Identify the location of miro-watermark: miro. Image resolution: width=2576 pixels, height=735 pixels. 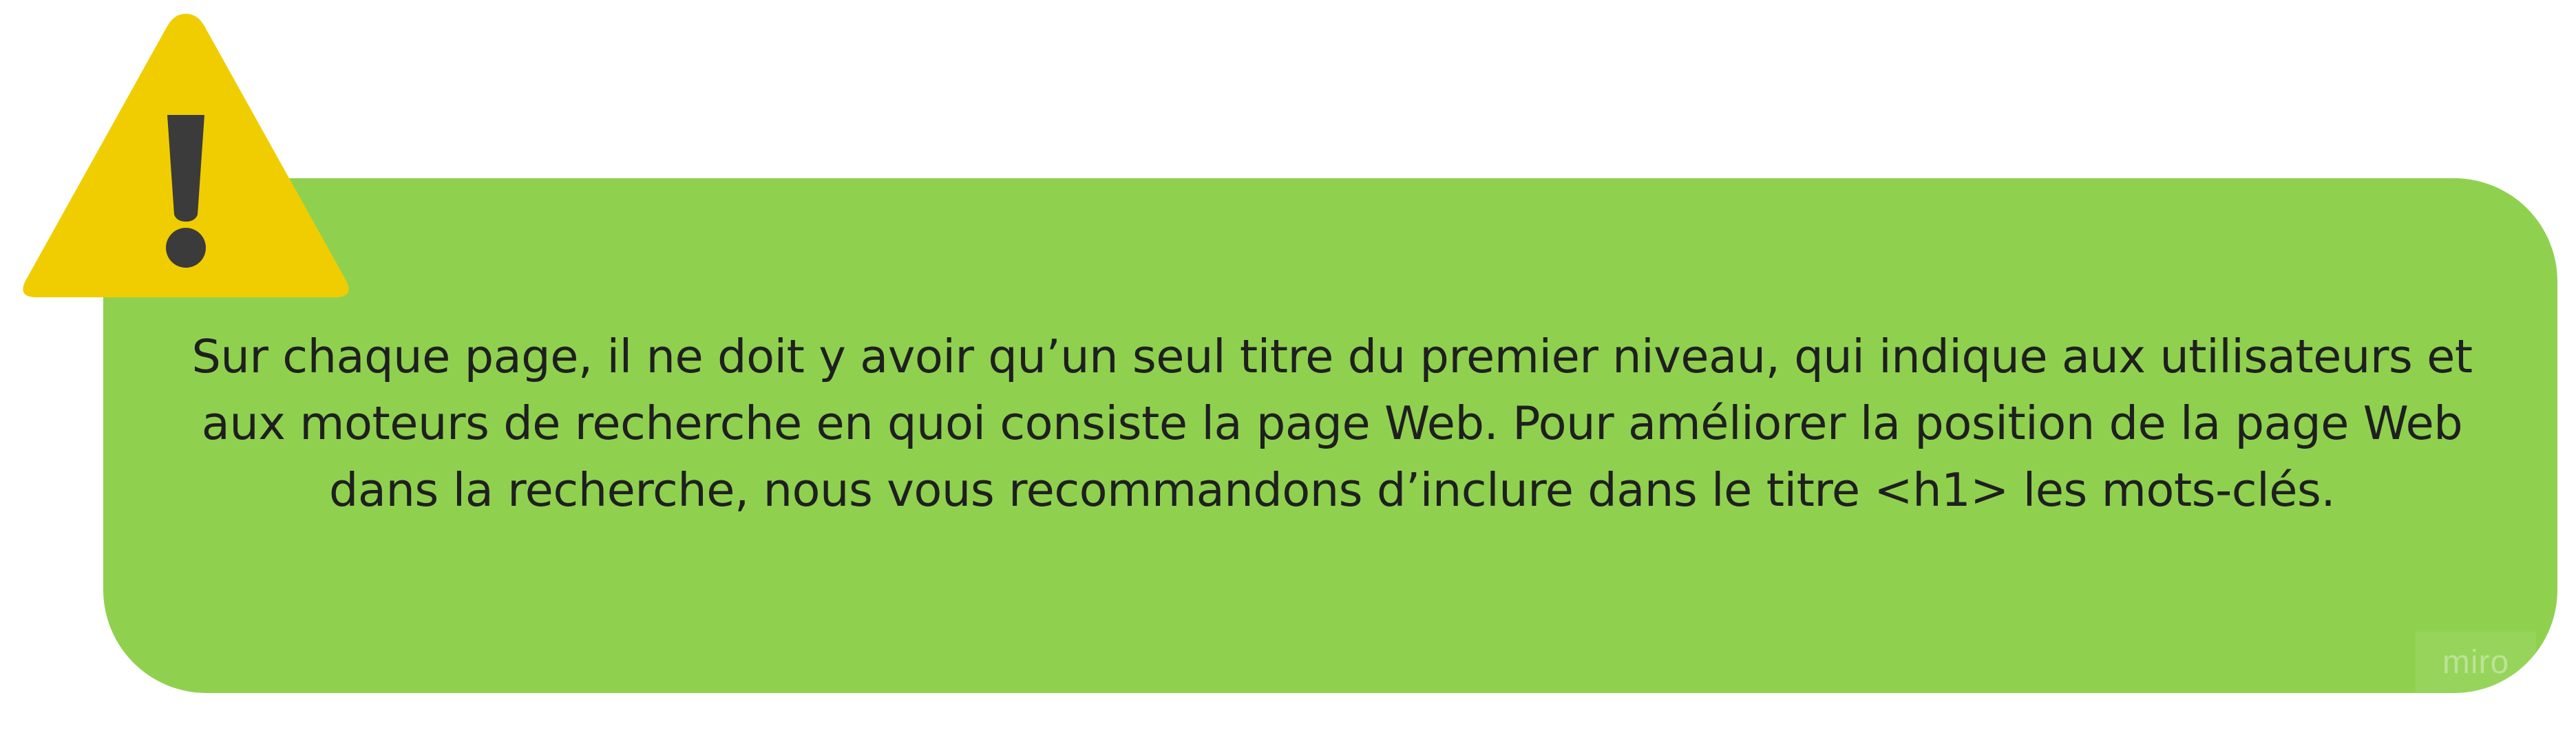
(2476, 662).